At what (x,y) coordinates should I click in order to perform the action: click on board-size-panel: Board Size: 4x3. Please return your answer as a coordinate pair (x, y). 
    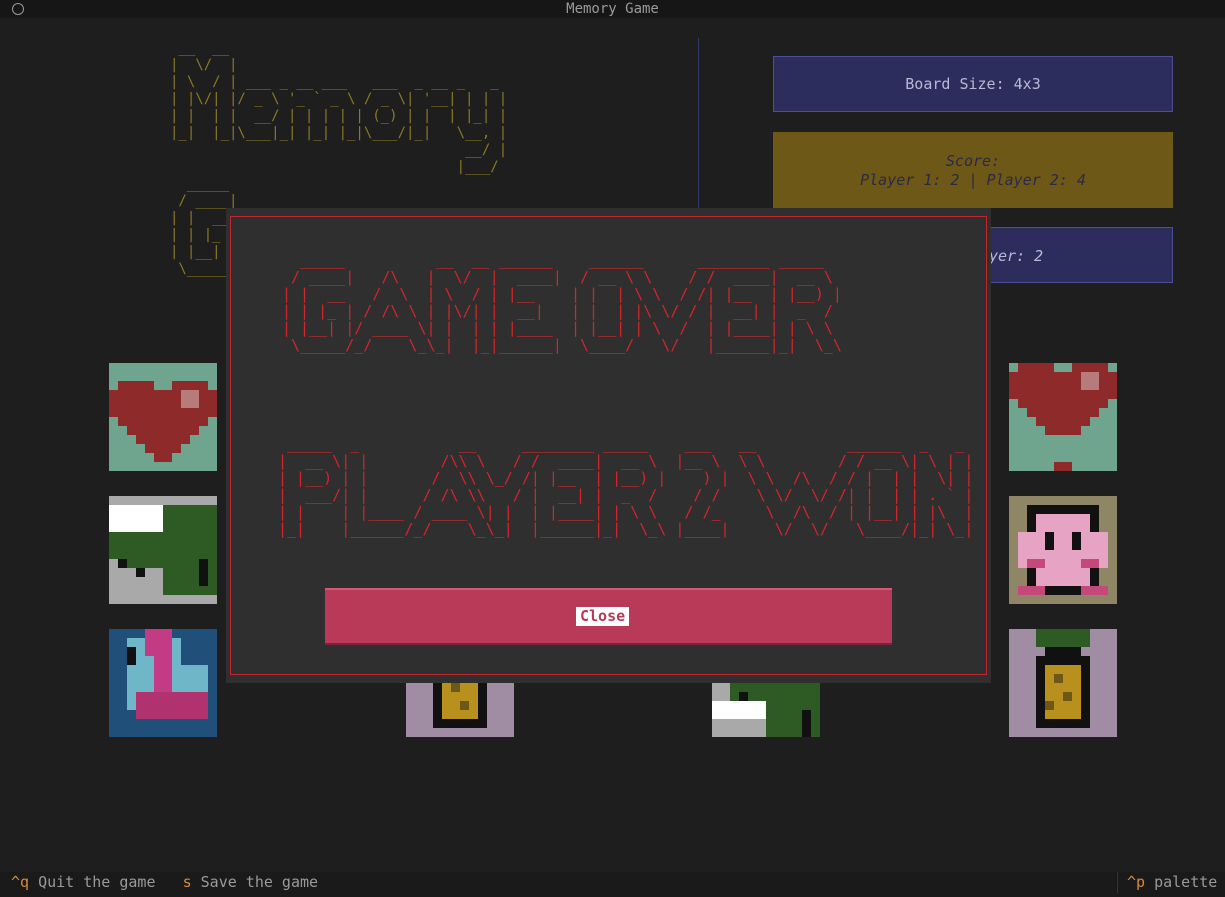
    Looking at the image, I should click on (973, 84).